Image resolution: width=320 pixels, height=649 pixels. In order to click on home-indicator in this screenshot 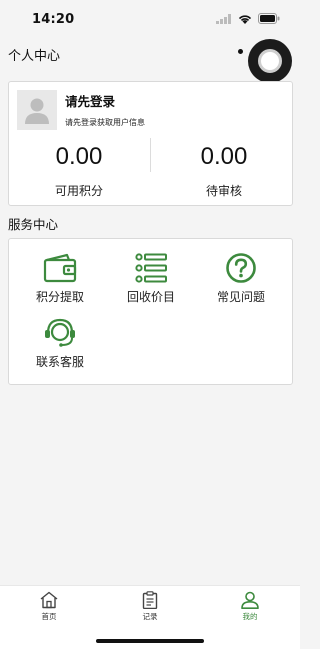, I will do `click(150, 641)`.